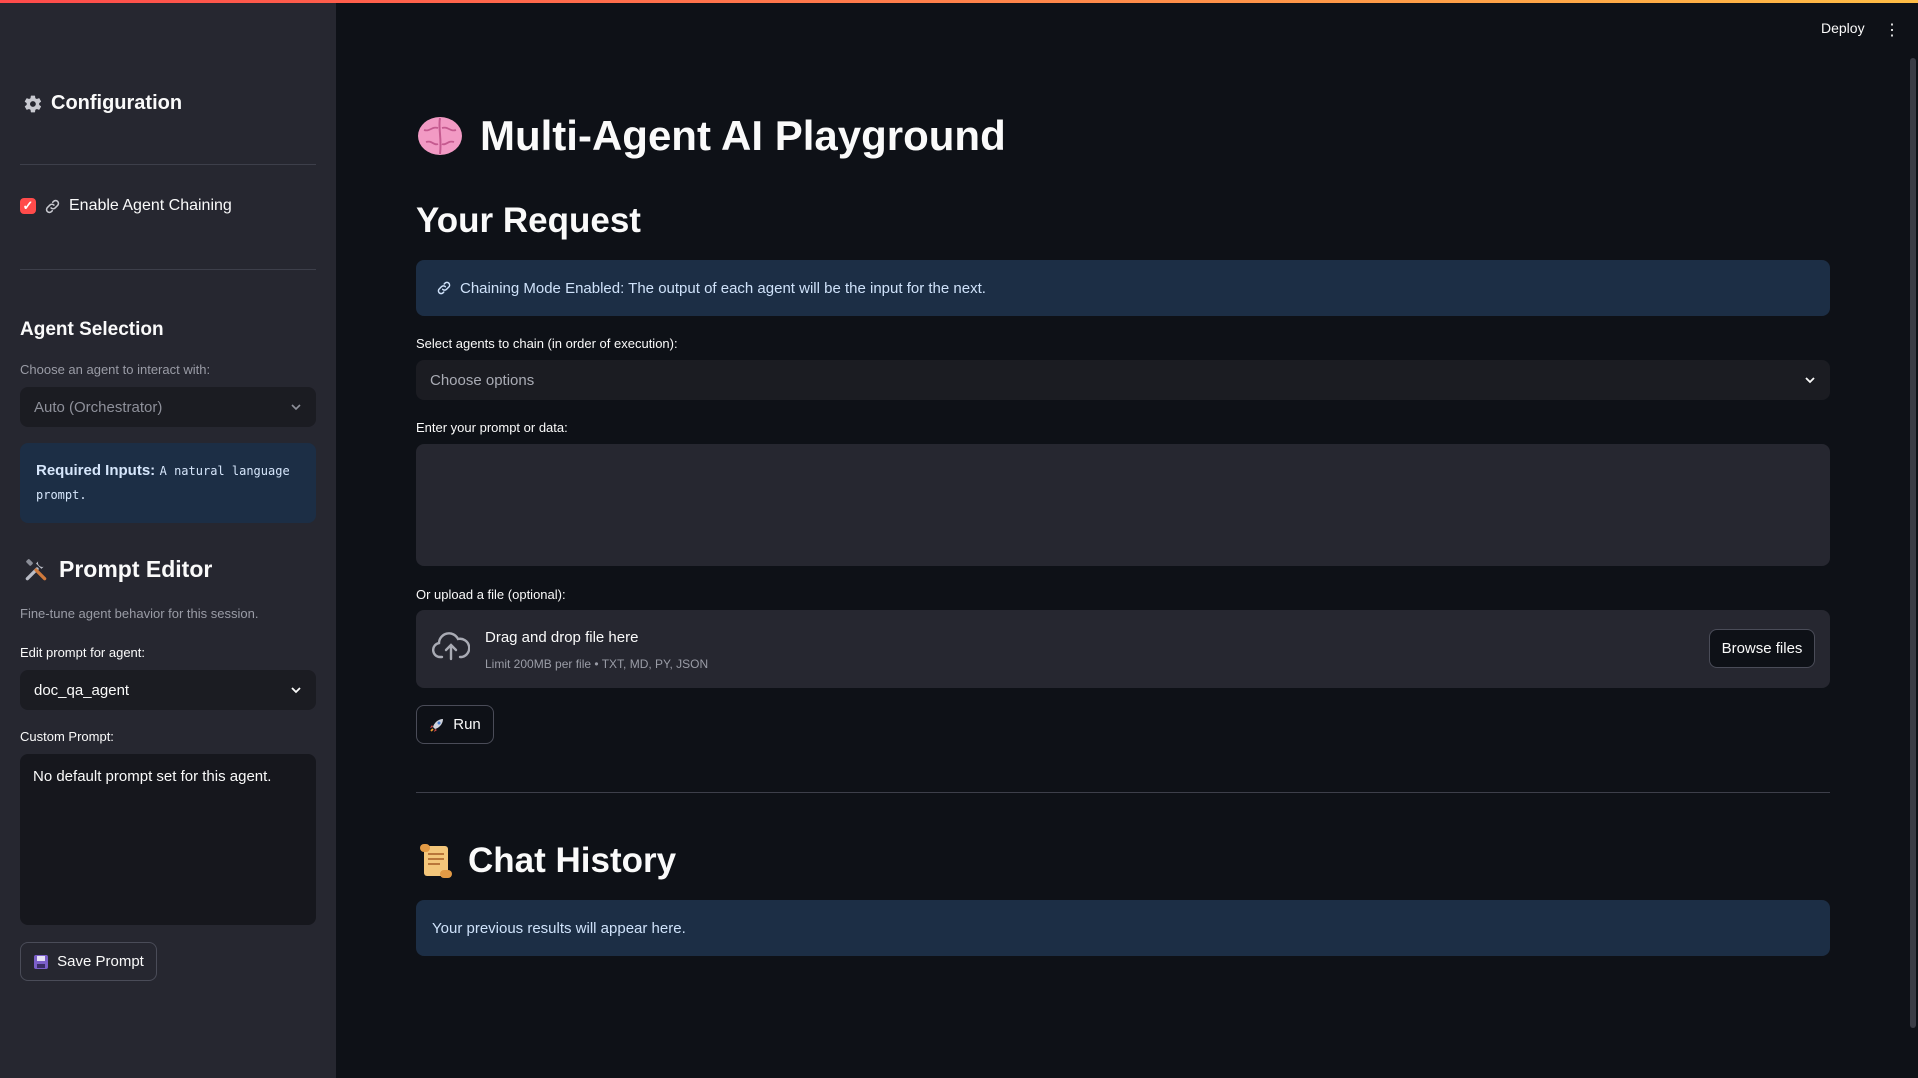  I want to click on custom-prompt-value: No default prompt set for this agent., so click(152, 776).